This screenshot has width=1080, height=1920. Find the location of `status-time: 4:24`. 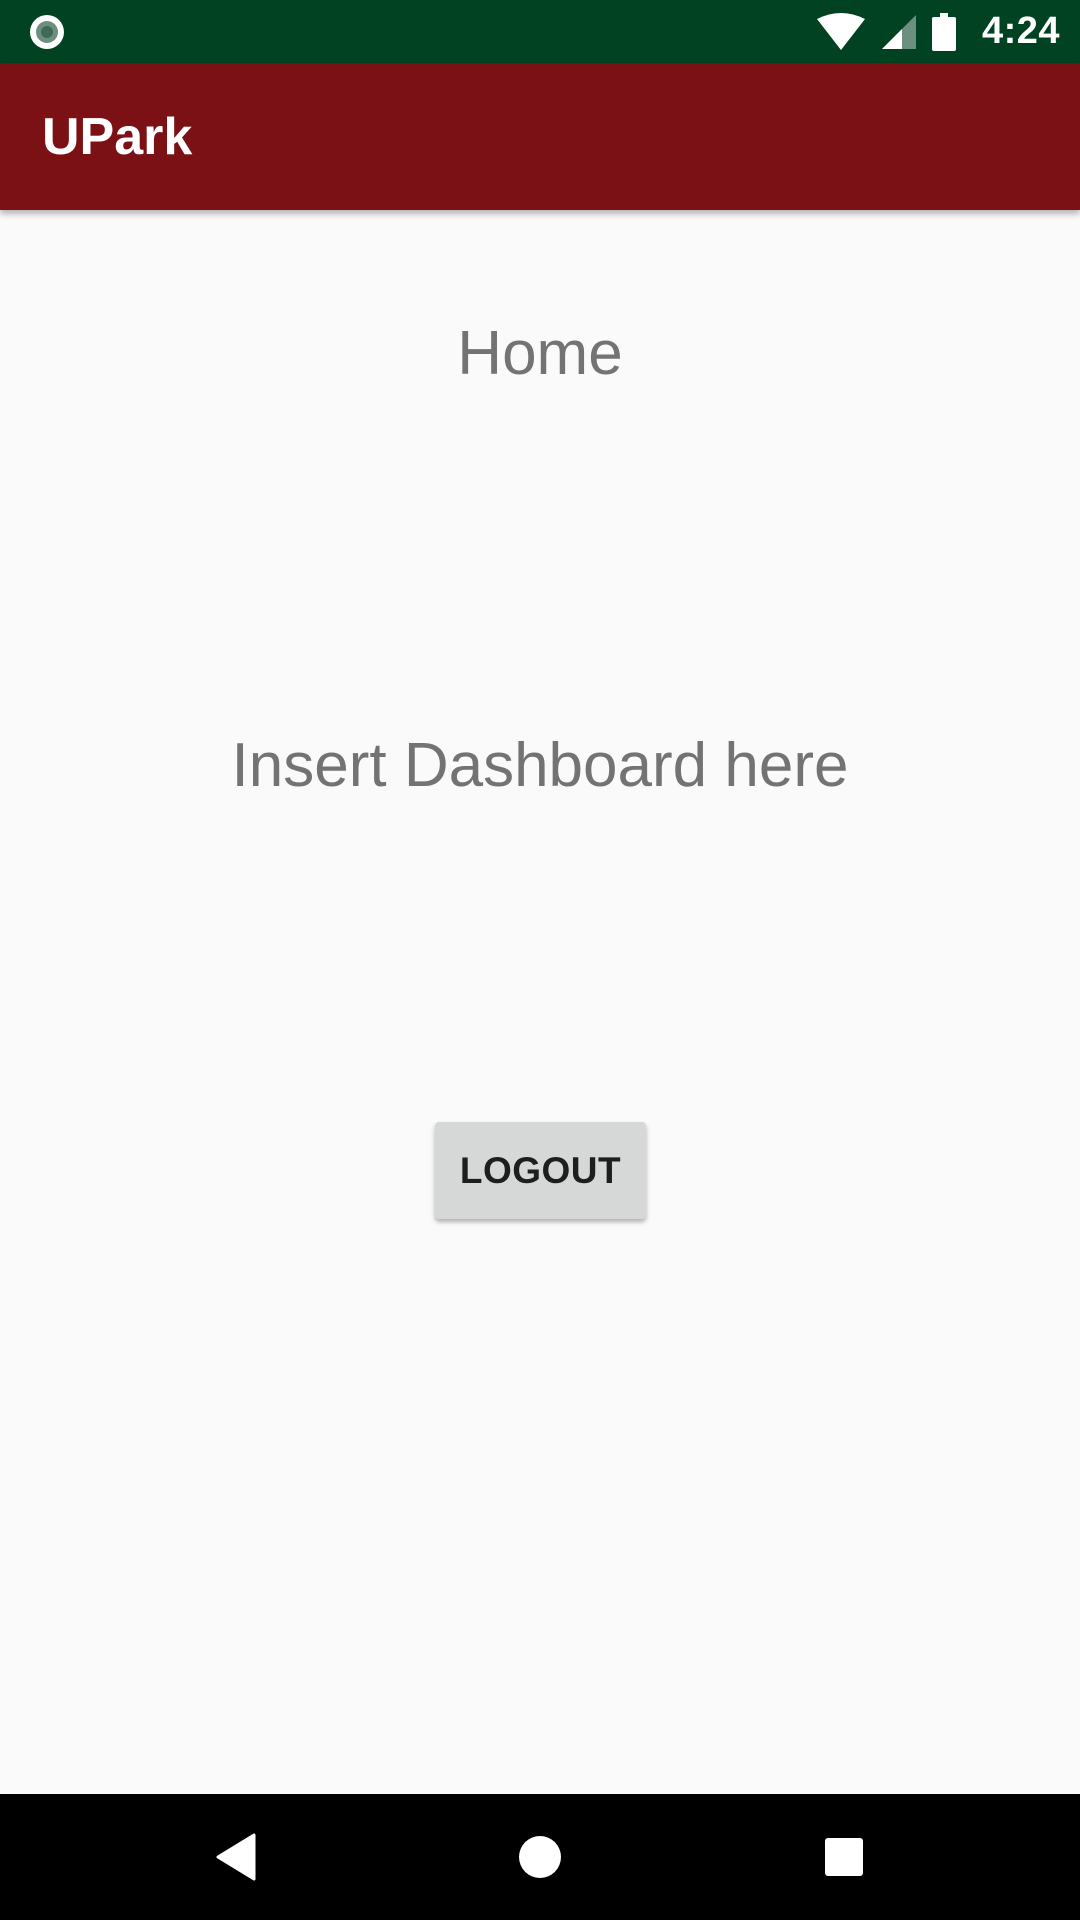

status-time: 4:24 is located at coordinates (1020, 31).